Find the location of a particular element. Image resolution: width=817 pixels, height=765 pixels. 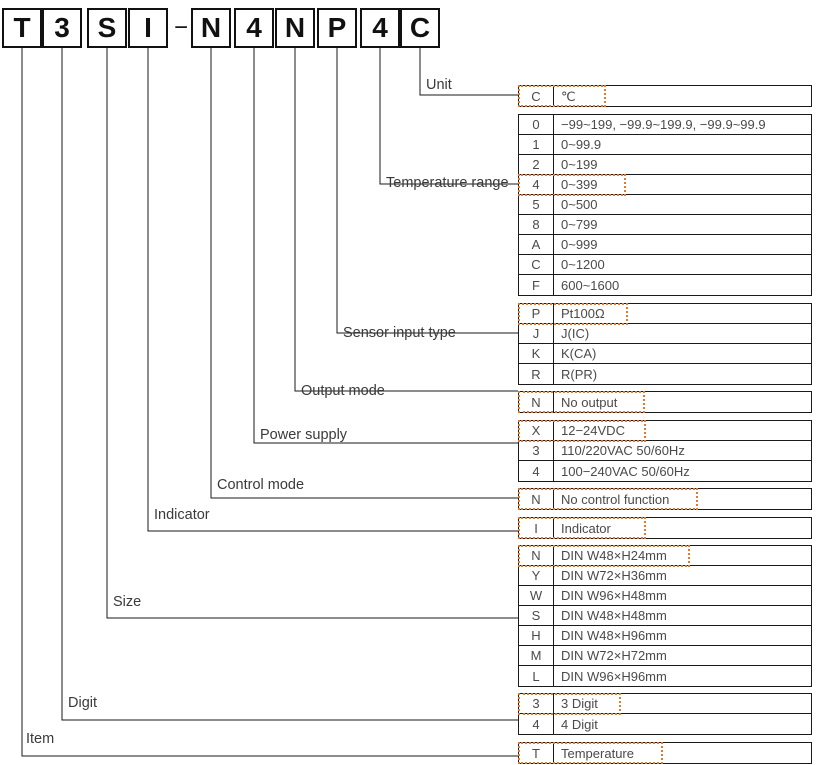

spec-group-digit: 3 3 Digit 4 4 Digit is located at coordinates (665, 714).